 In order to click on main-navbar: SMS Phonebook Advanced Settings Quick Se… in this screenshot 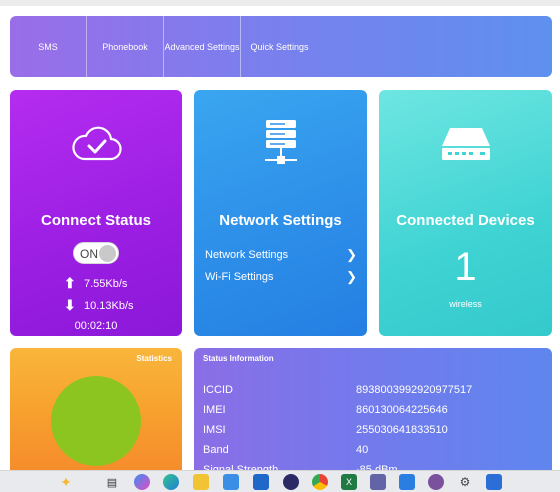, I will do `click(281, 46)`.